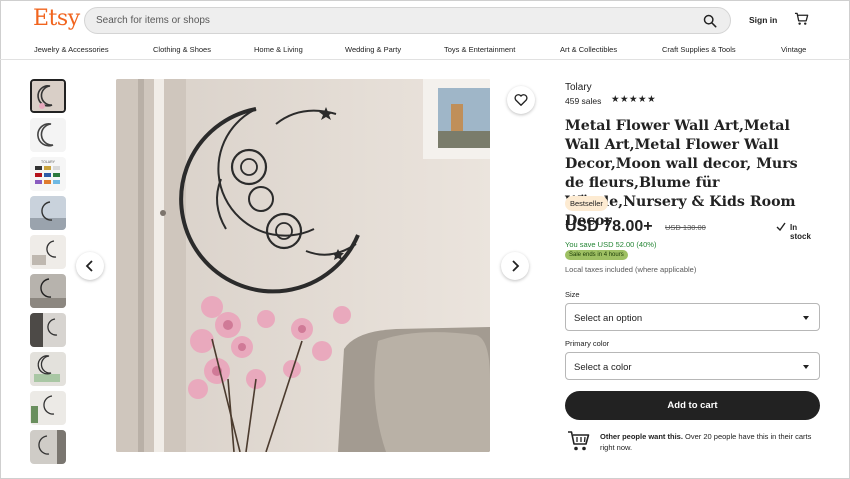 The height and width of the screenshot is (479, 850). Describe the element at coordinates (793, 49) in the screenshot. I see `category-vintage: Vintage` at that location.